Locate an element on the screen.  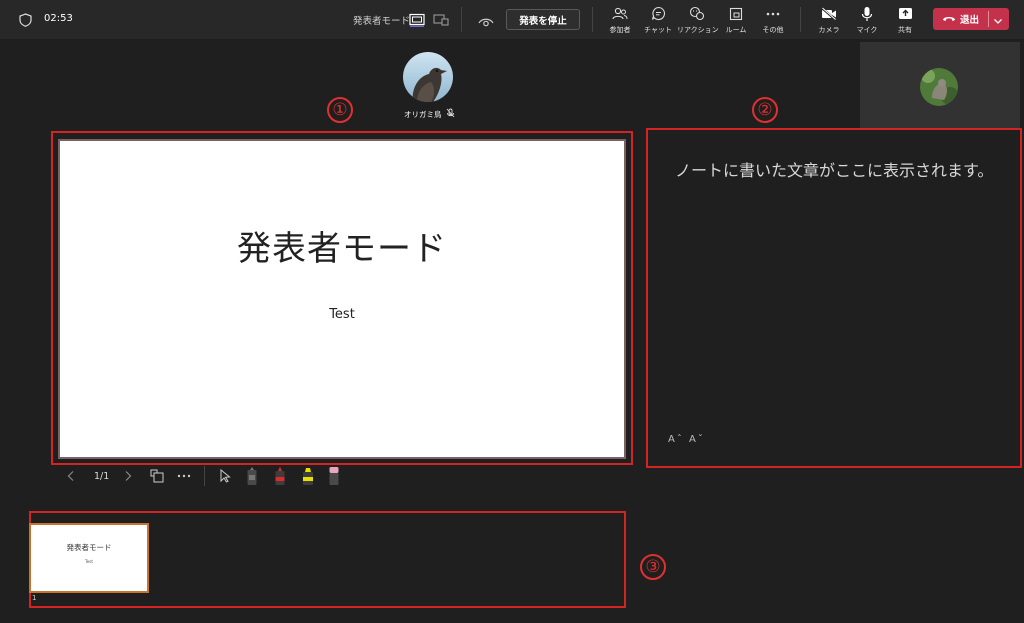
leave-button: 退出 is located at coordinates (971, 19).